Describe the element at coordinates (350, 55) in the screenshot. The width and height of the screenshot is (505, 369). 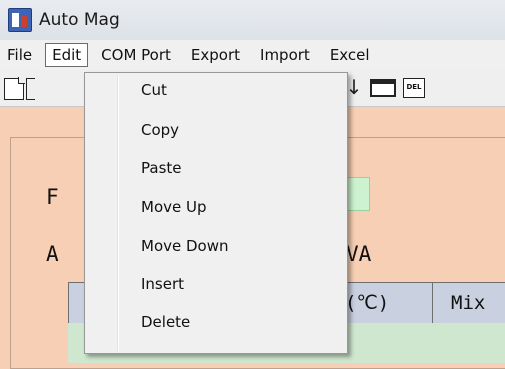
I see `menu-excel: Excel` at that location.